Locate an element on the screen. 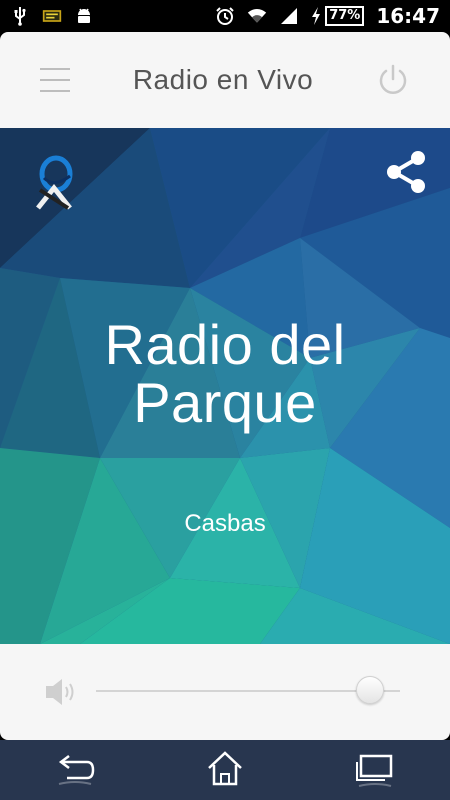 This screenshot has width=450, height=800. menu-icon is located at coordinates (55, 80).